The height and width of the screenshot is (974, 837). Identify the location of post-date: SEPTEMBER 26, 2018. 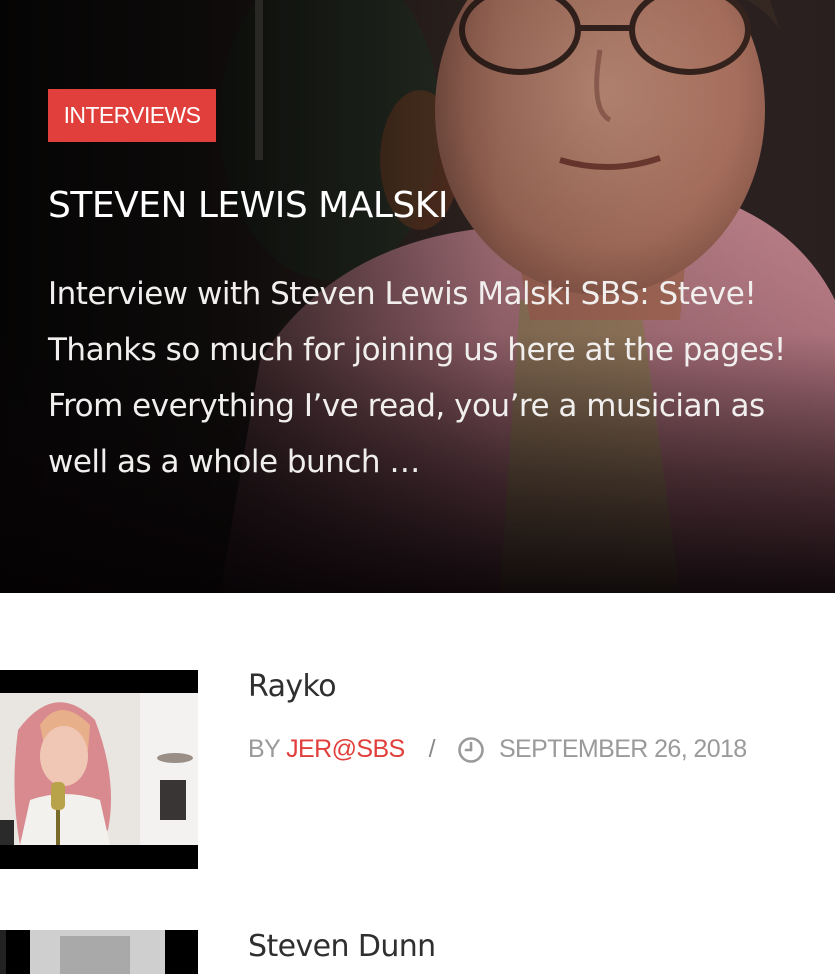
(622, 749).